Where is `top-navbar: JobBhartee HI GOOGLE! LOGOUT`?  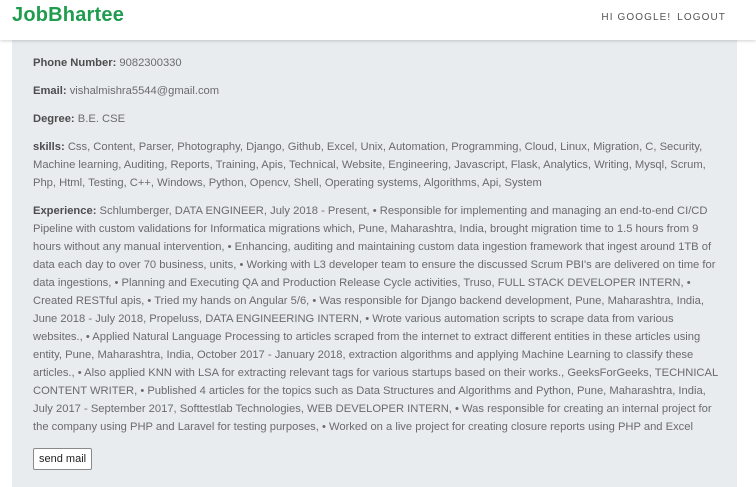
top-navbar: JobBhartee HI GOOGLE! LOGOUT is located at coordinates (378, 20).